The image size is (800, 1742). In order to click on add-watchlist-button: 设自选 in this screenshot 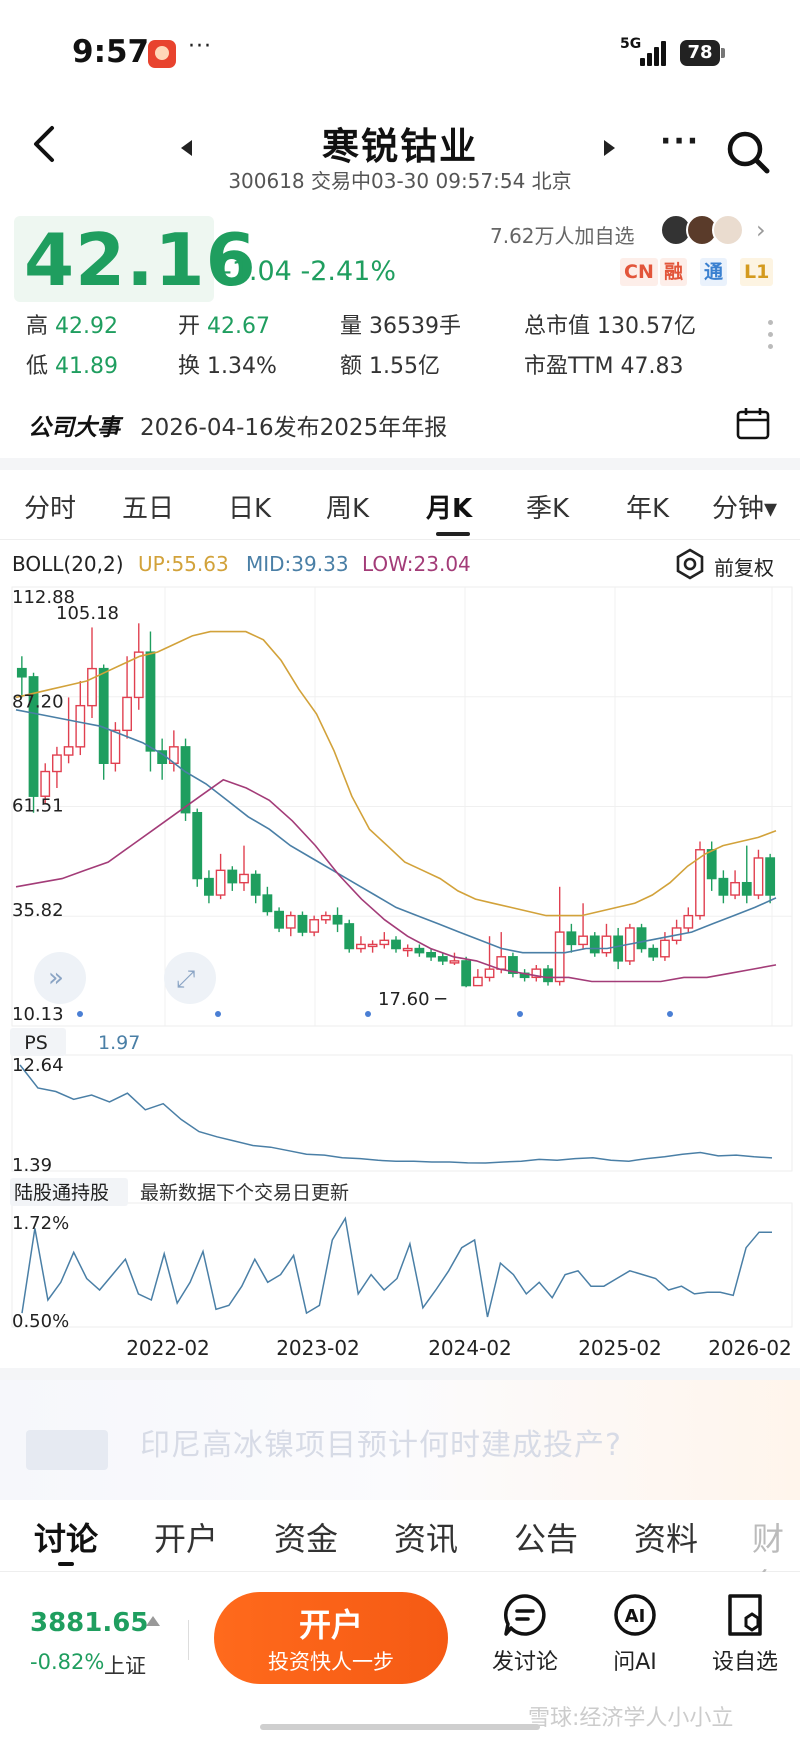, I will do `click(745, 1634)`.